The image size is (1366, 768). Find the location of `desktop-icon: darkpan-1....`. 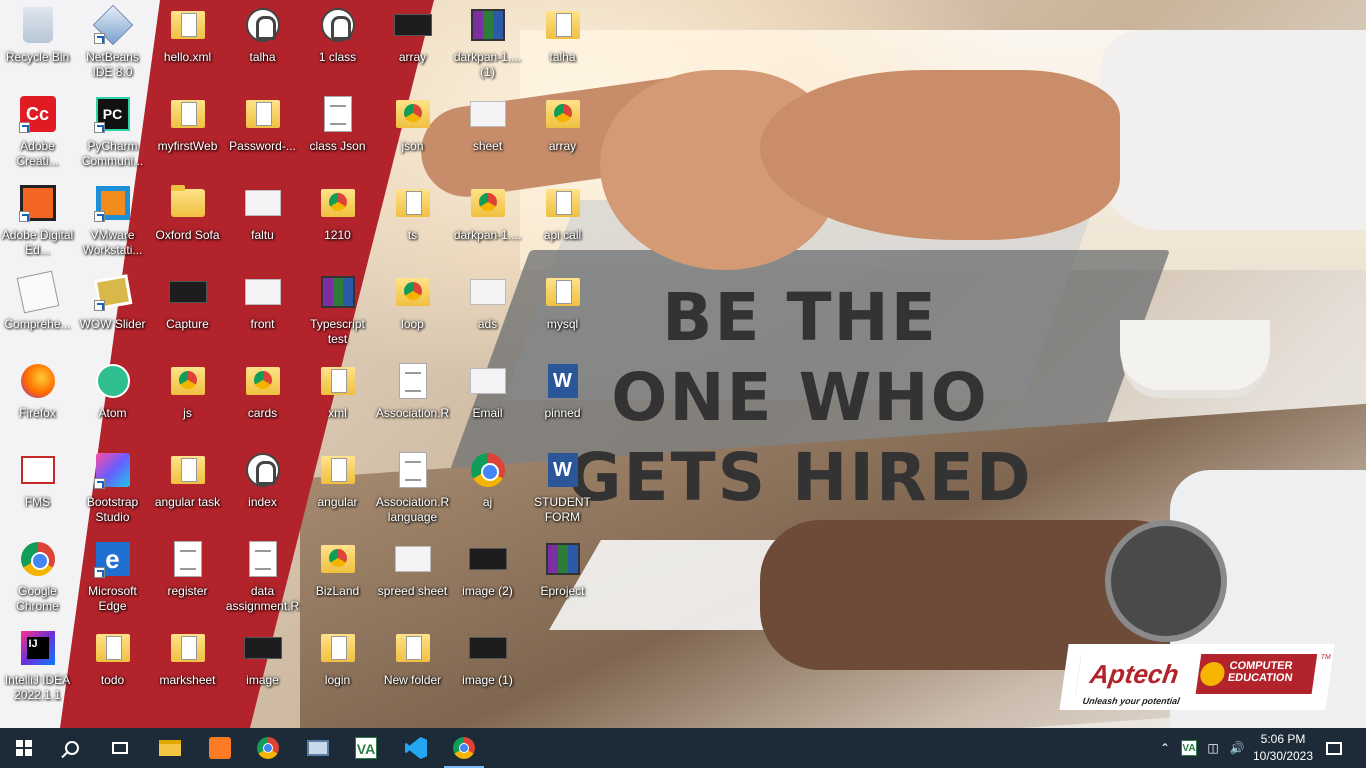

desktop-icon: darkpan-1.... is located at coordinates (487, 222).